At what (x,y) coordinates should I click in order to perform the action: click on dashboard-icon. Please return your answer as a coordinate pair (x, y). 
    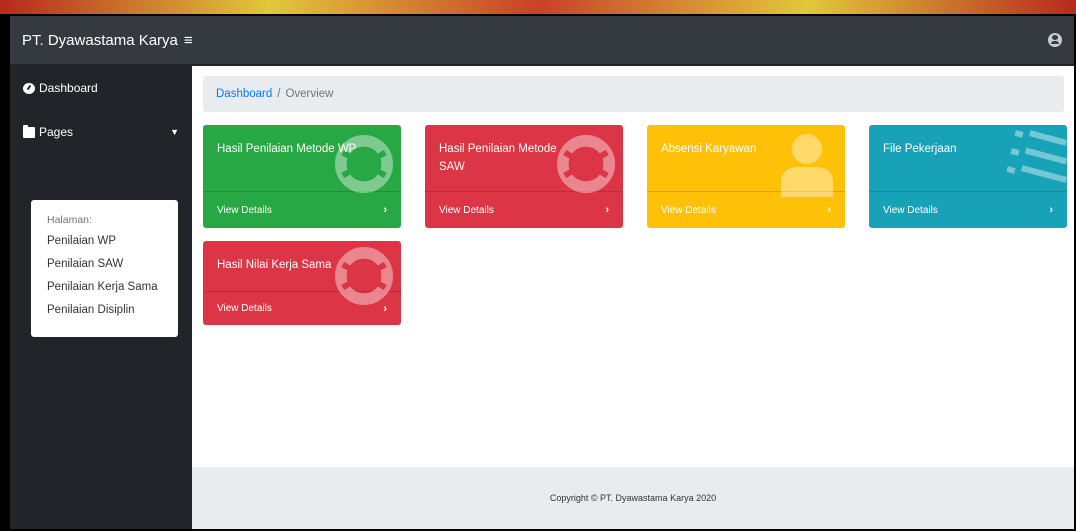
    Looking at the image, I should click on (29, 88).